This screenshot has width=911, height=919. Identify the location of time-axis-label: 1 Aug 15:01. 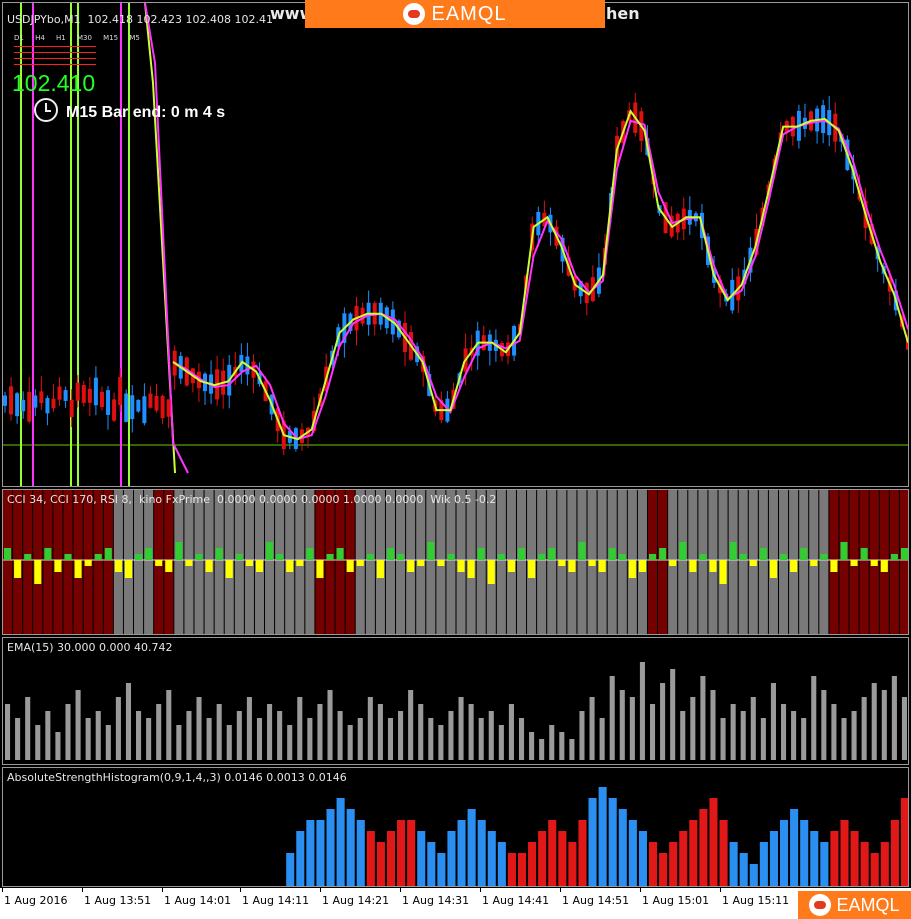
(676, 900).